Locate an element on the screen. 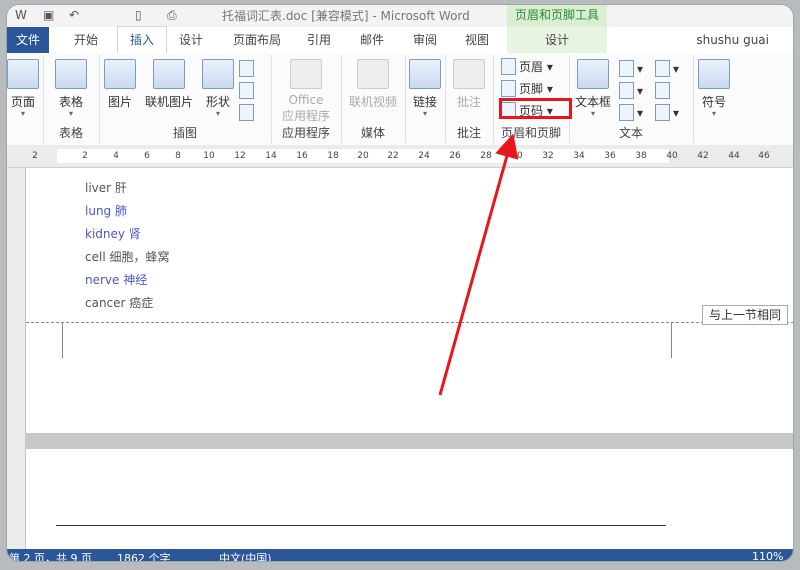 The height and width of the screenshot is (570, 800). group-text: 文本框 ▾ ▾ ▾ ▾ ▾ ▾ 文本 is located at coordinates (631, 99).